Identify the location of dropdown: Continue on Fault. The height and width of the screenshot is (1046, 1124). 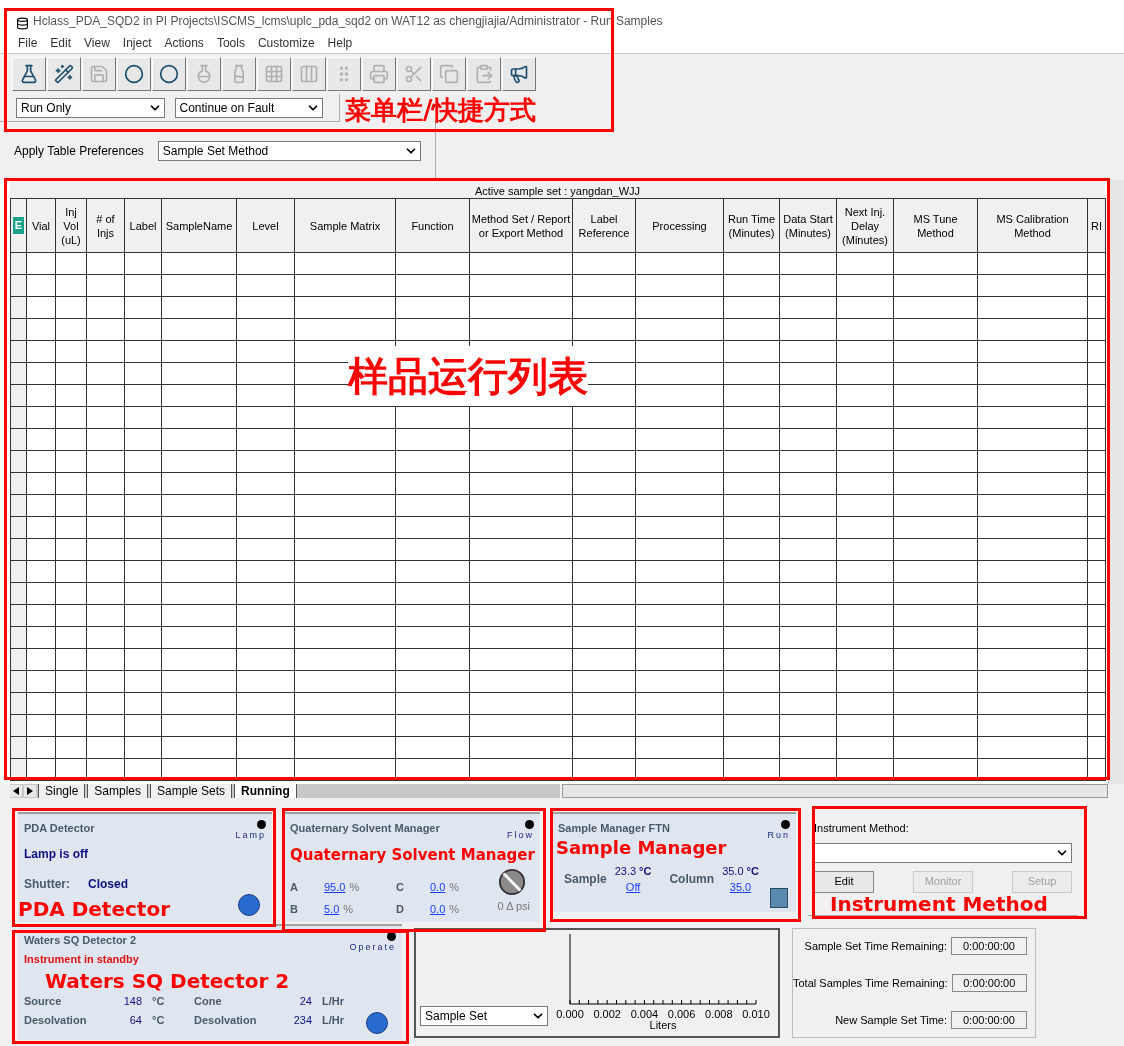
(248, 107).